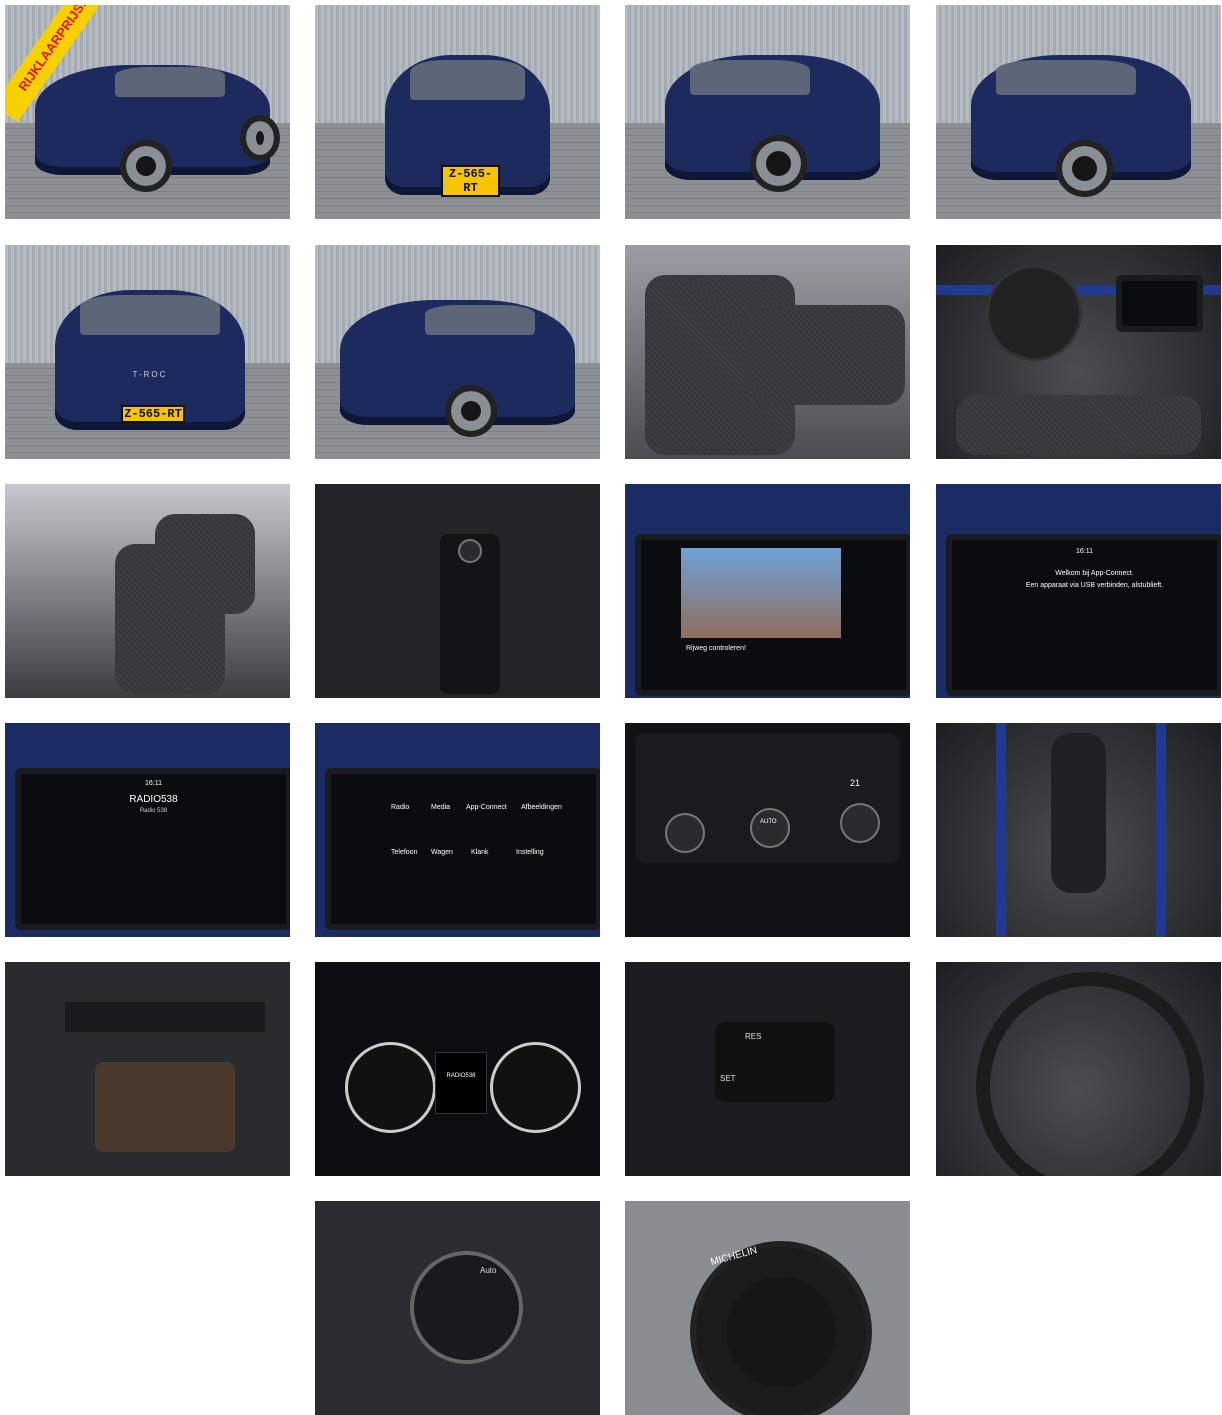  Describe the element at coordinates (150, 374) in the screenshot. I see `model-badge: T-ROC` at that location.